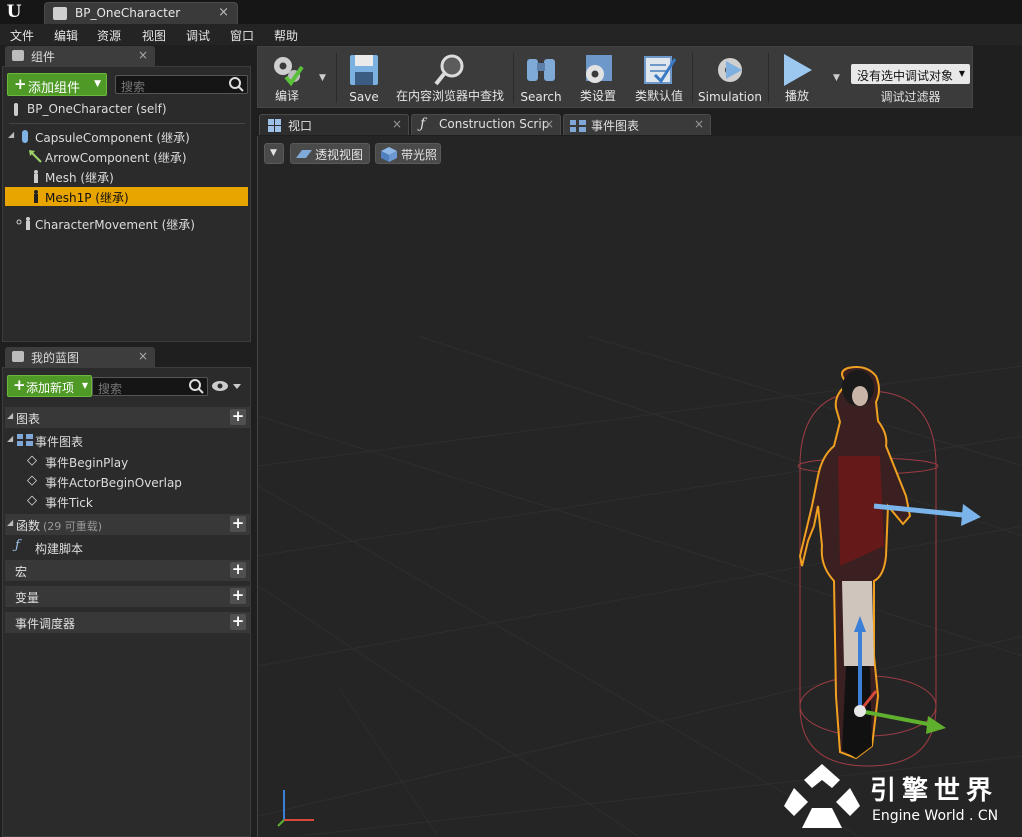  Describe the element at coordinates (238, 596) in the screenshot. I see `add-variable-button: +` at that location.